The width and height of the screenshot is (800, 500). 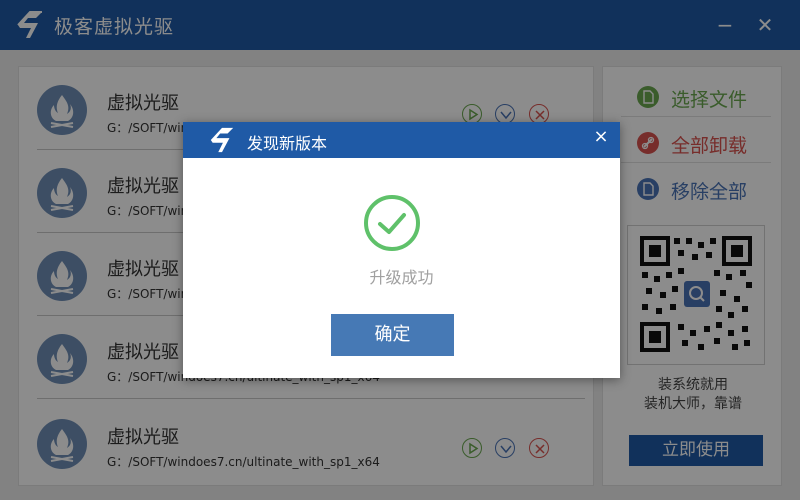 What do you see at coordinates (601, 137) in the screenshot?
I see `dialog-close-button: ×` at bounding box center [601, 137].